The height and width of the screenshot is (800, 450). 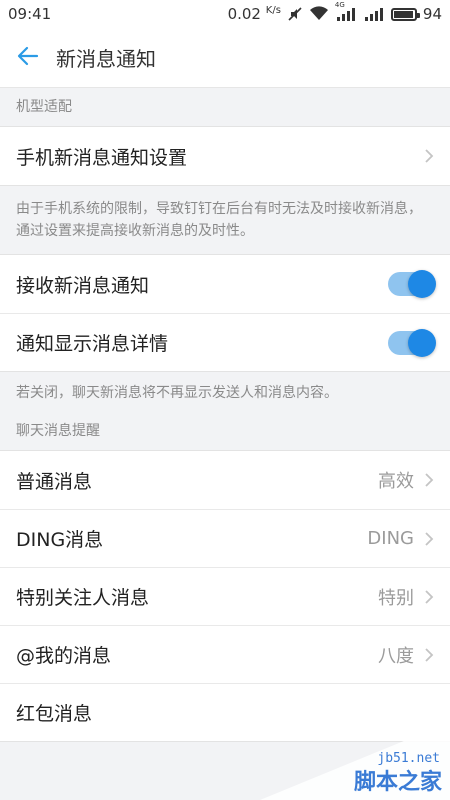 I want to click on show-details-label: 通知显示消息详情, so click(x=92, y=344).